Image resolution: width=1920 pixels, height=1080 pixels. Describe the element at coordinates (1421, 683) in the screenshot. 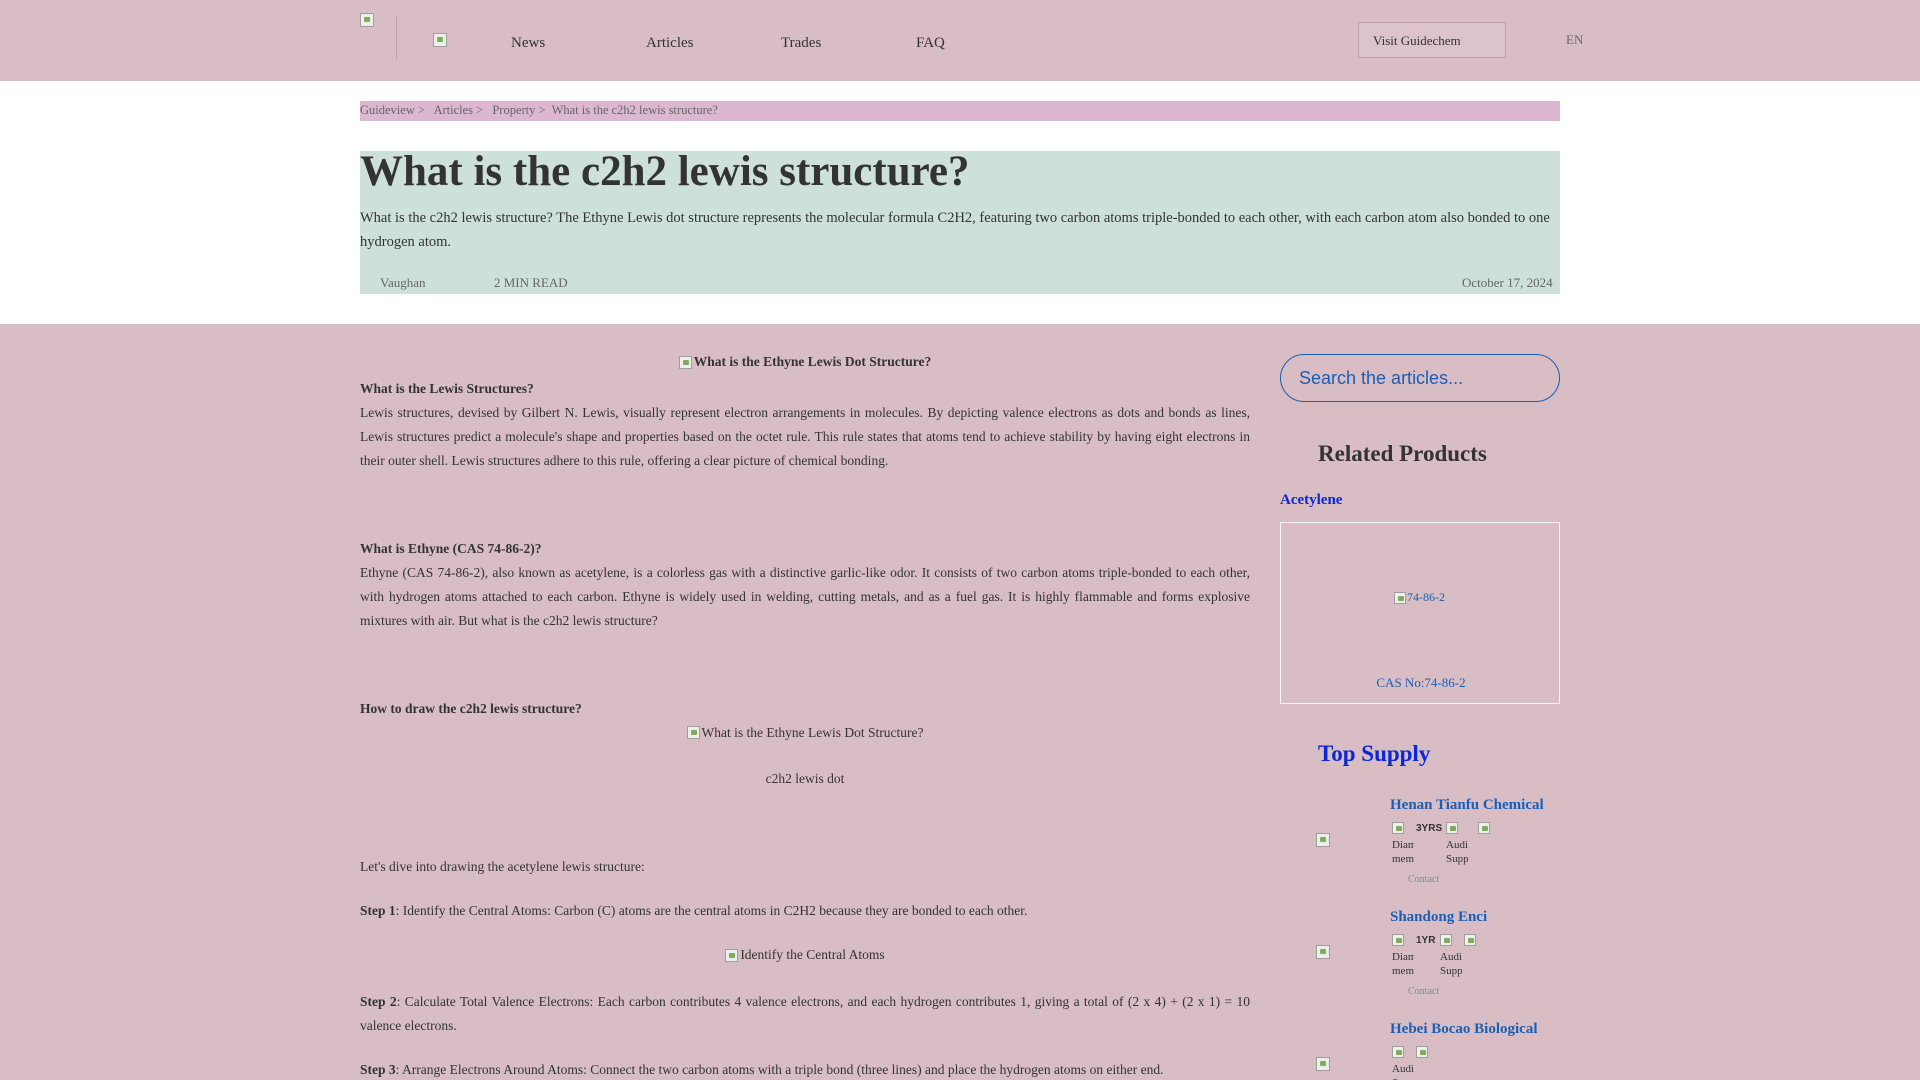

I see `product-cas: CAS No:74-86-2` at that location.